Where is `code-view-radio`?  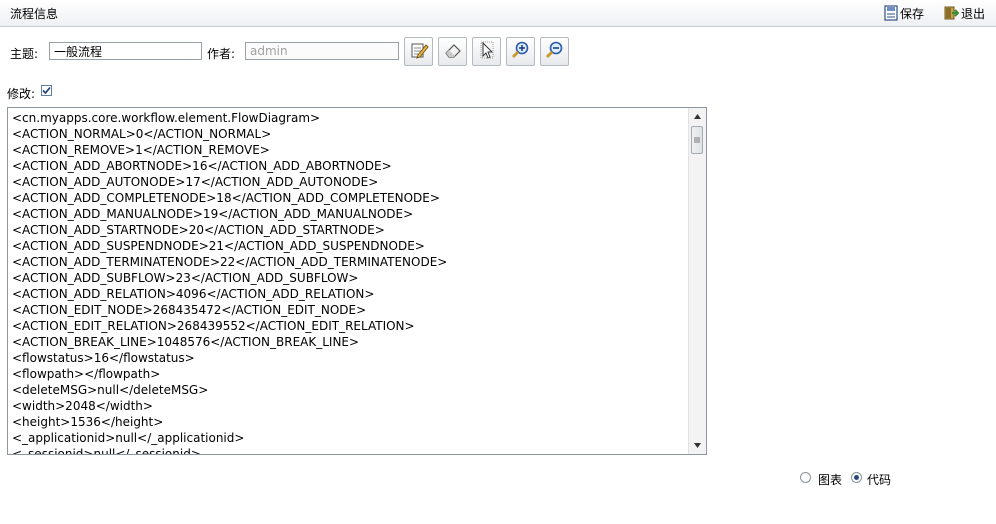 code-view-radio is located at coordinates (856, 477).